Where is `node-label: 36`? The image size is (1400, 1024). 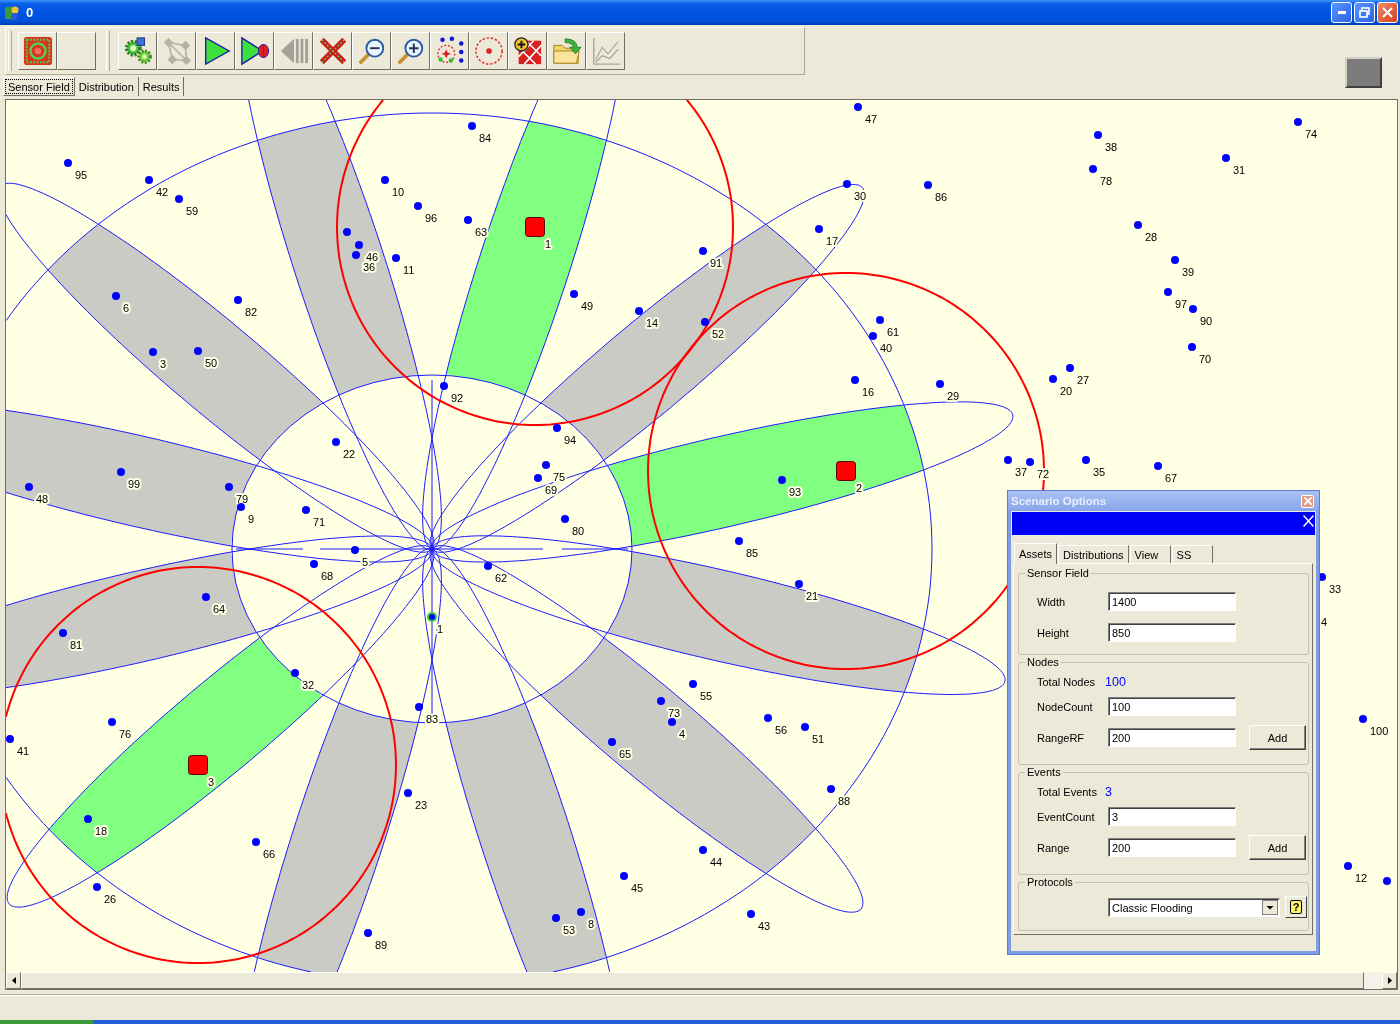 node-label: 36 is located at coordinates (369, 267).